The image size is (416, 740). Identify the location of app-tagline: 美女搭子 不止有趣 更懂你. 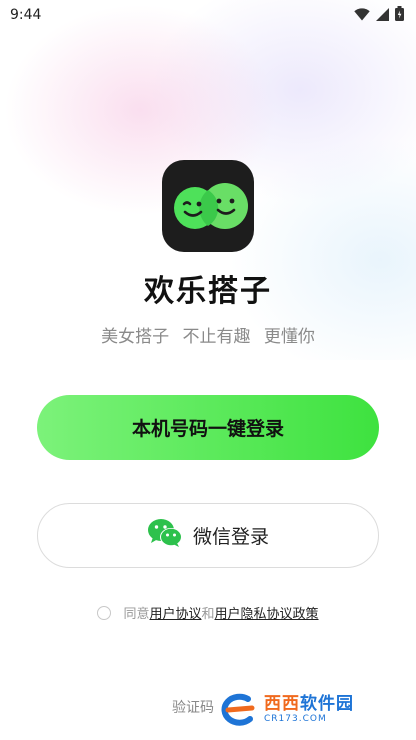
(208, 337).